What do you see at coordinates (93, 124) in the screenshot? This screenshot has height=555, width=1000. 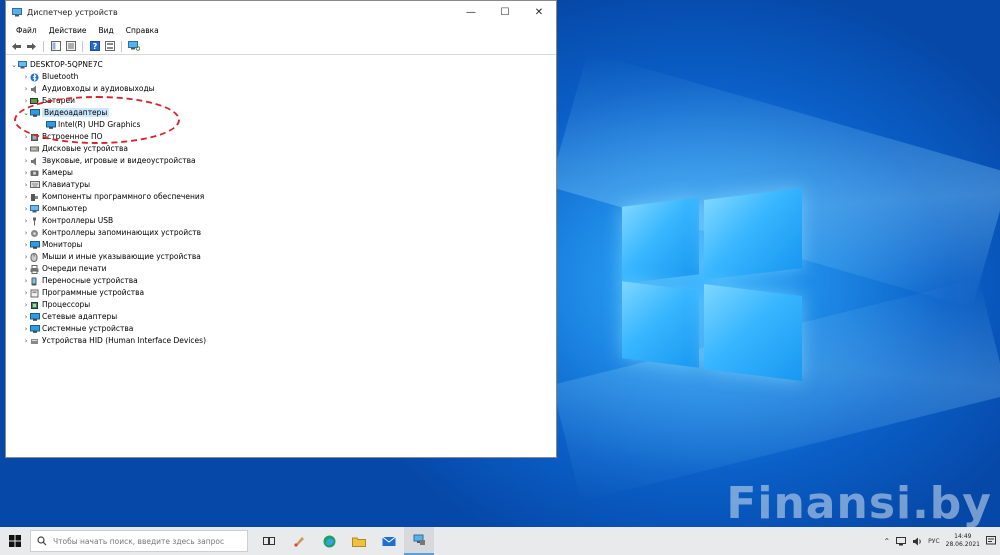 I see `tree-child-intel-uhd: Intel(R) UHD Graphics` at bounding box center [93, 124].